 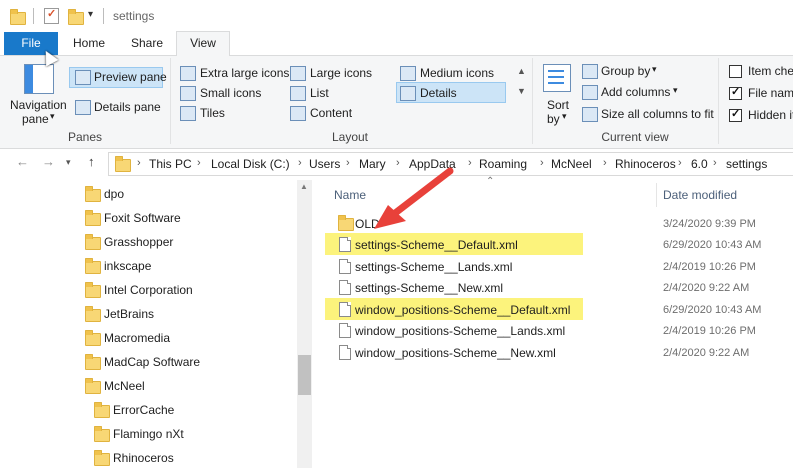 I want to click on add-columns-button: Add columns, so click(x=635, y=92).